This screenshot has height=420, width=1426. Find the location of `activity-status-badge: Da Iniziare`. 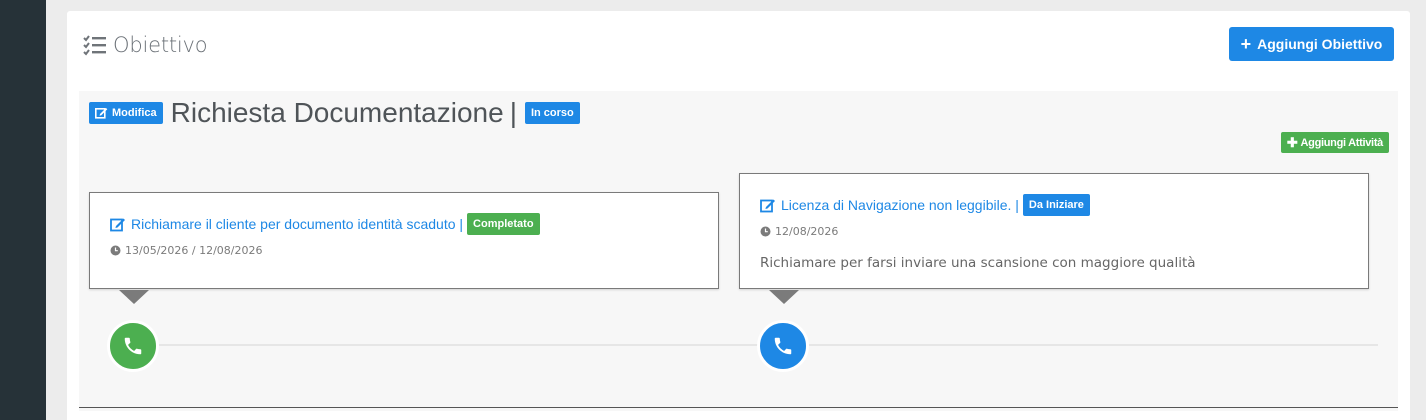

activity-status-badge: Da Iniziare is located at coordinates (1056, 205).